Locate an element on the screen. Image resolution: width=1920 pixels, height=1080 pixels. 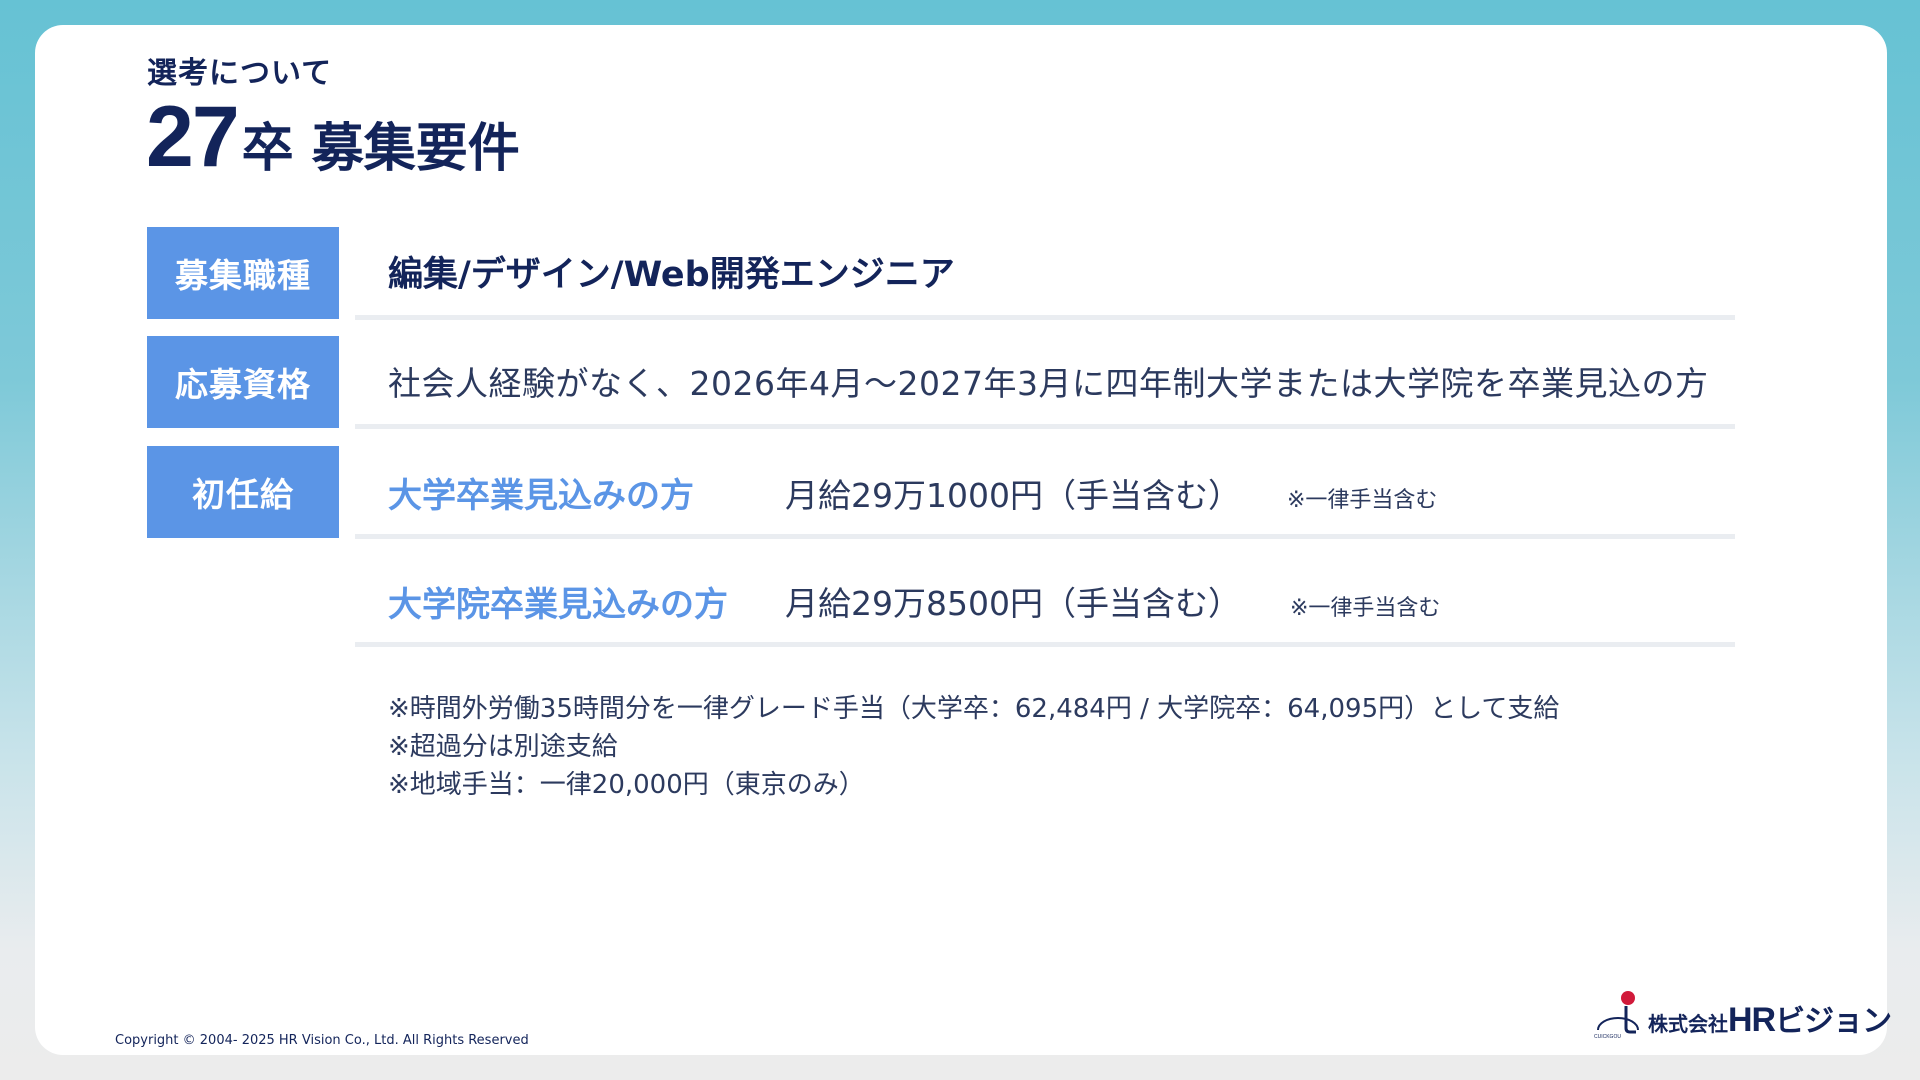
salary-category-graduate: 大学院卒業見込みの方 is located at coordinates (558, 605).